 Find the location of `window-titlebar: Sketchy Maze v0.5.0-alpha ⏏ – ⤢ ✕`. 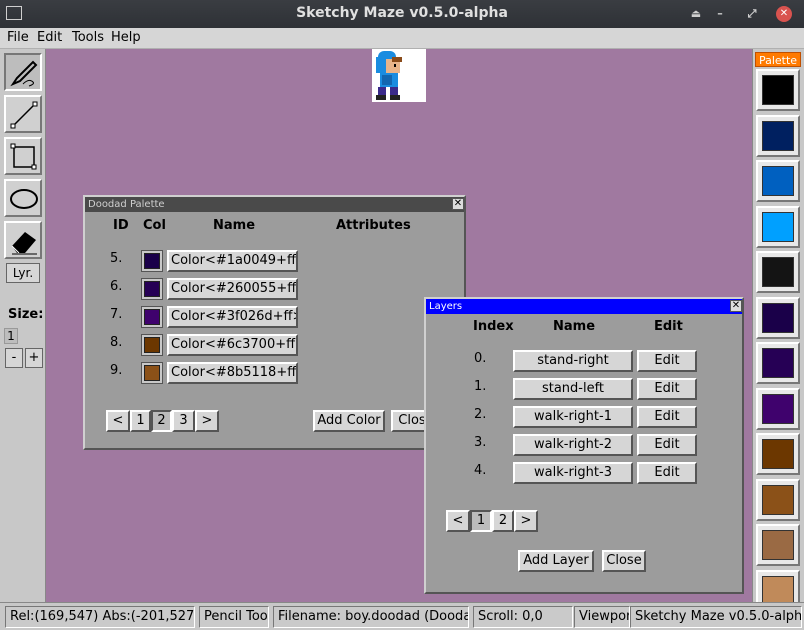

window-titlebar: Sketchy Maze v0.5.0-alpha ⏏ – ⤢ ✕ is located at coordinates (402, 14).